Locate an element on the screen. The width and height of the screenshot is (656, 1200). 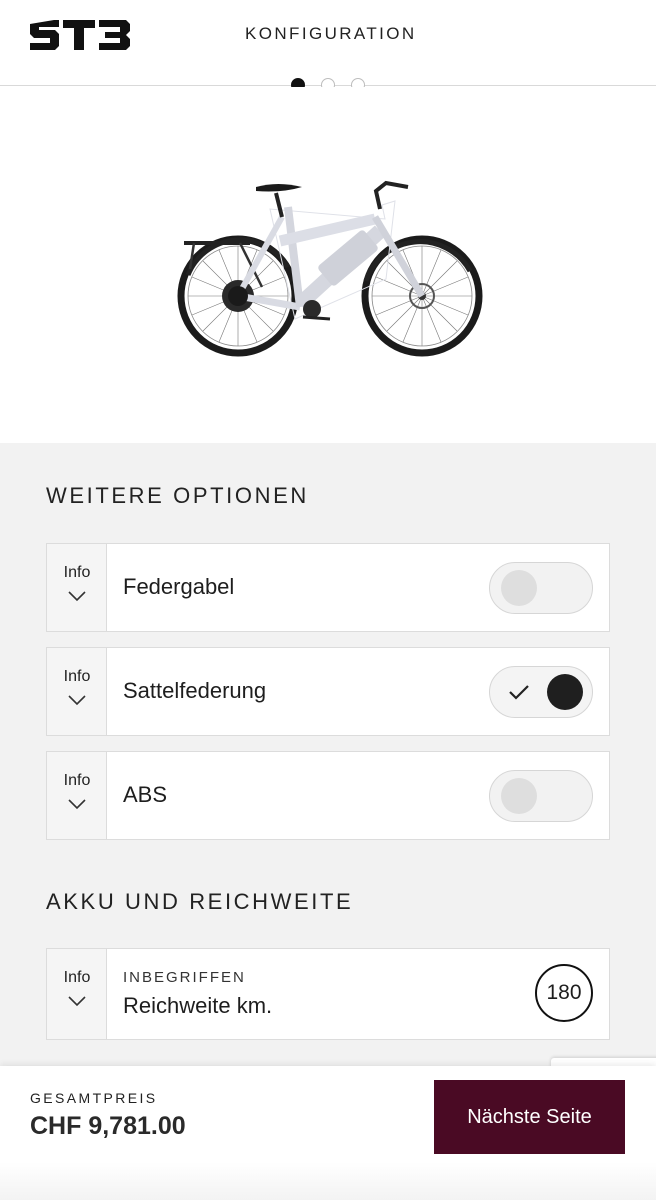
next-page-button: Nächste Seite is located at coordinates (529, 1117).